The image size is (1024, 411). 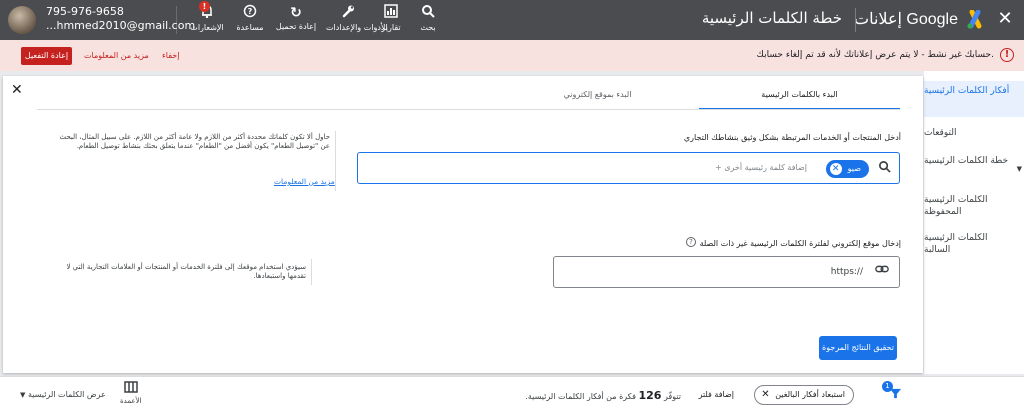 I want to click on help-icon: ?, so click(x=250, y=13).